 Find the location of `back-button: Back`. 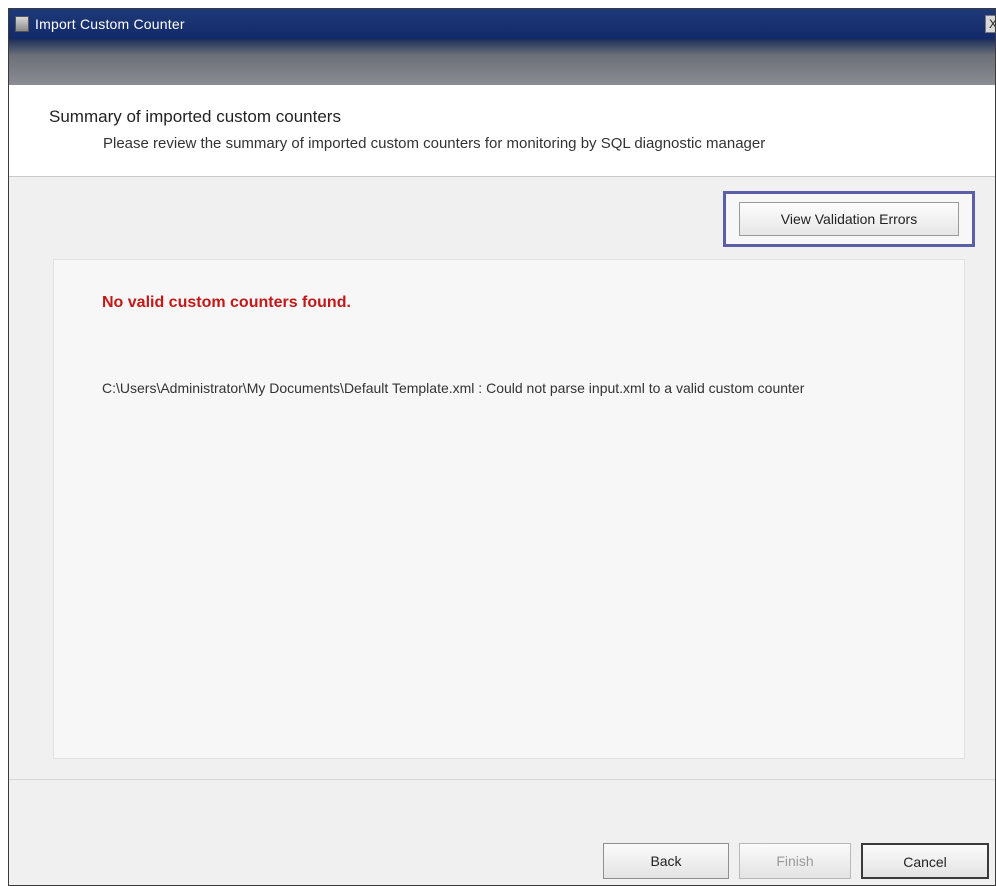

back-button: Back is located at coordinates (666, 861).